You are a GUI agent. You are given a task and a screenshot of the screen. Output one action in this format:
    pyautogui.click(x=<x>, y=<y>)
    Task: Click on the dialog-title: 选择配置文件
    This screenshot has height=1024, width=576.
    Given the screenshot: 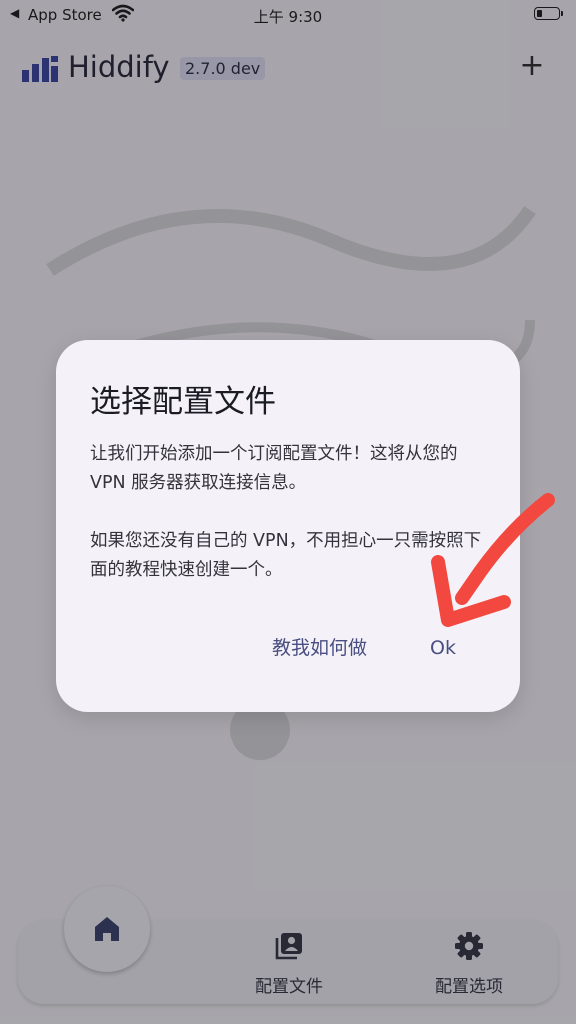 What is the action you would take?
    pyautogui.click(x=183, y=402)
    